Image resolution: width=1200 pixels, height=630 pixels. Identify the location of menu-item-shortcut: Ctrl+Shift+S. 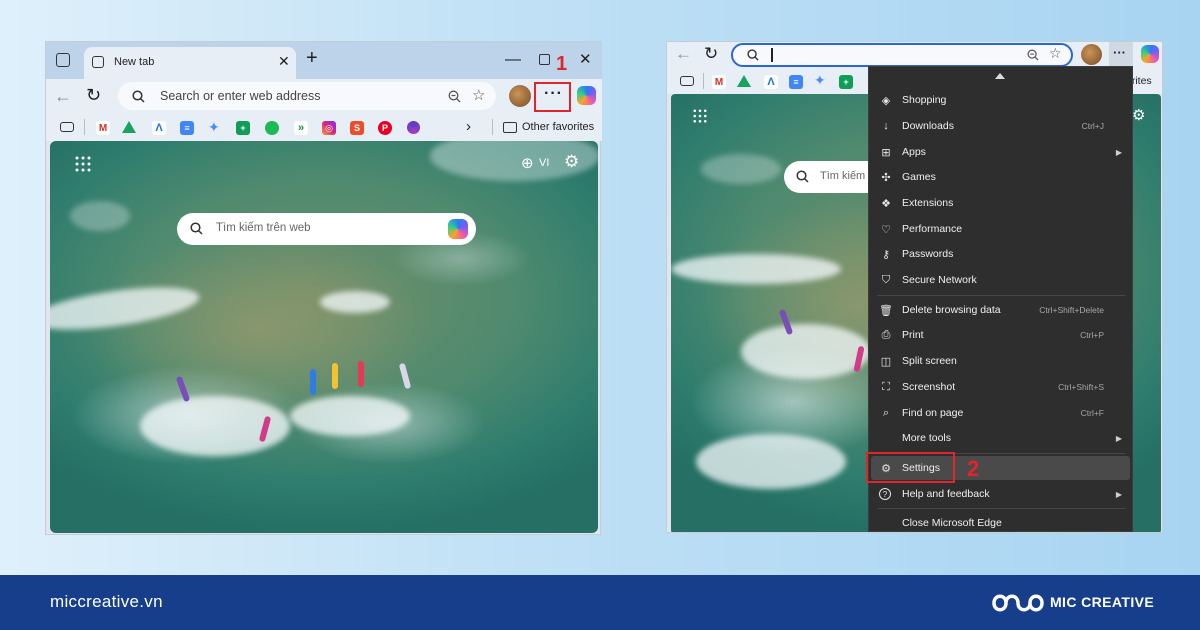
(1081, 387).